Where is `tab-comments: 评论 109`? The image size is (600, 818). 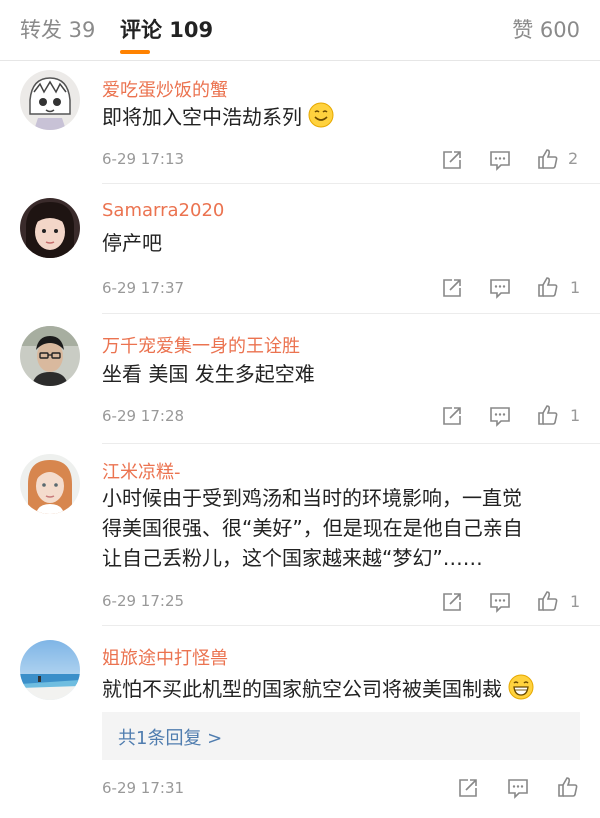
tab-comments: 评论 109 is located at coordinates (166, 29).